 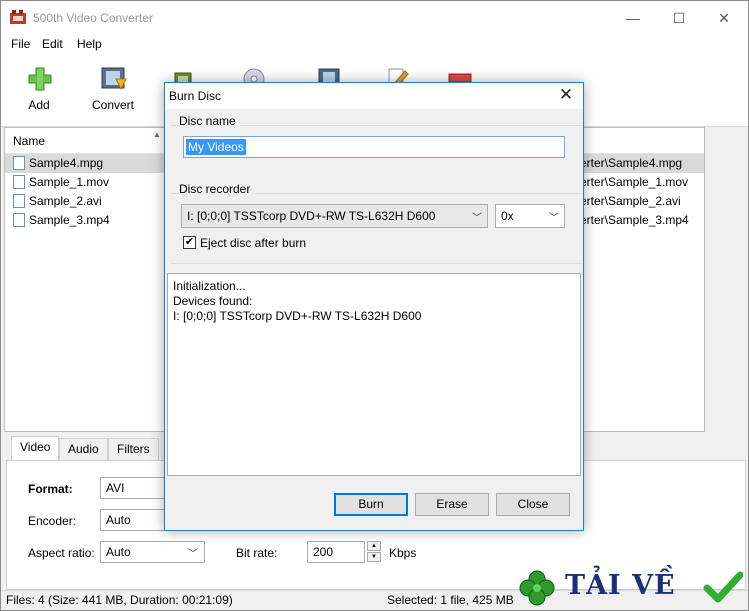 What do you see at coordinates (530, 216) in the screenshot?
I see `speed-select: 0x ﹀` at bounding box center [530, 216].